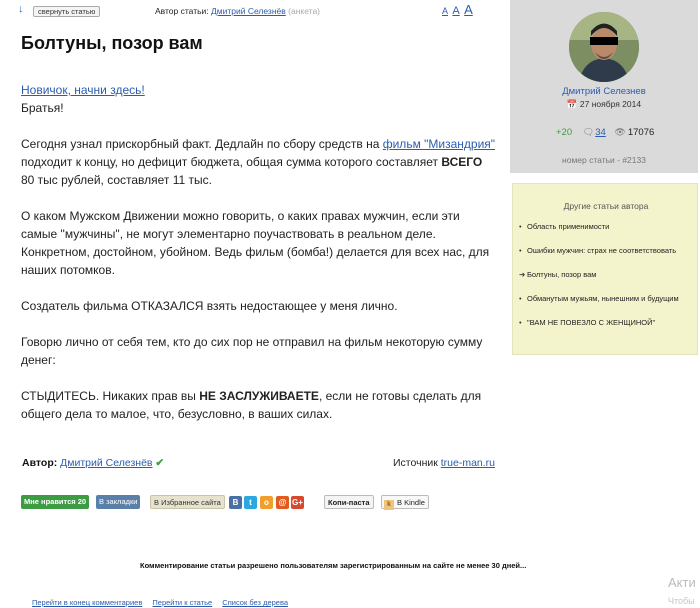  I want to click on article-title: Болтуны, позор вам, so click(112, 43).